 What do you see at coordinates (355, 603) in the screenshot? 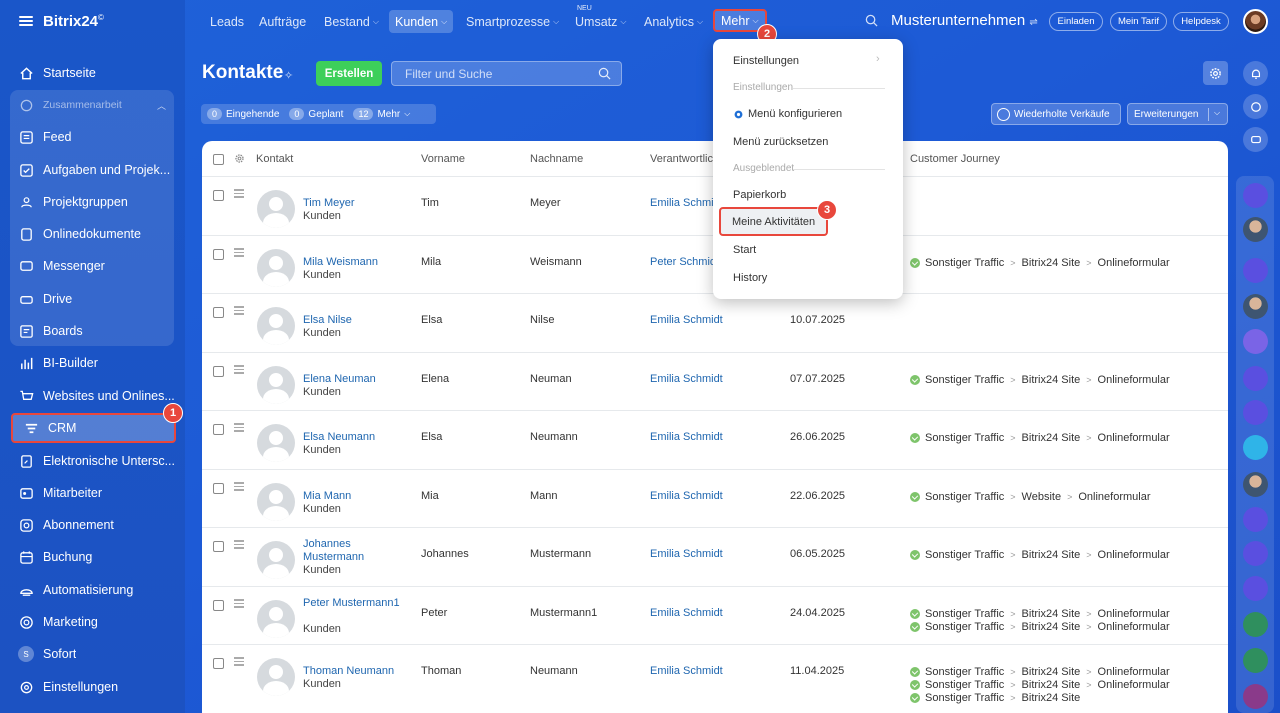
I see `contact-name-link: Peter Mustermann1` at bounding box center [355, 603].